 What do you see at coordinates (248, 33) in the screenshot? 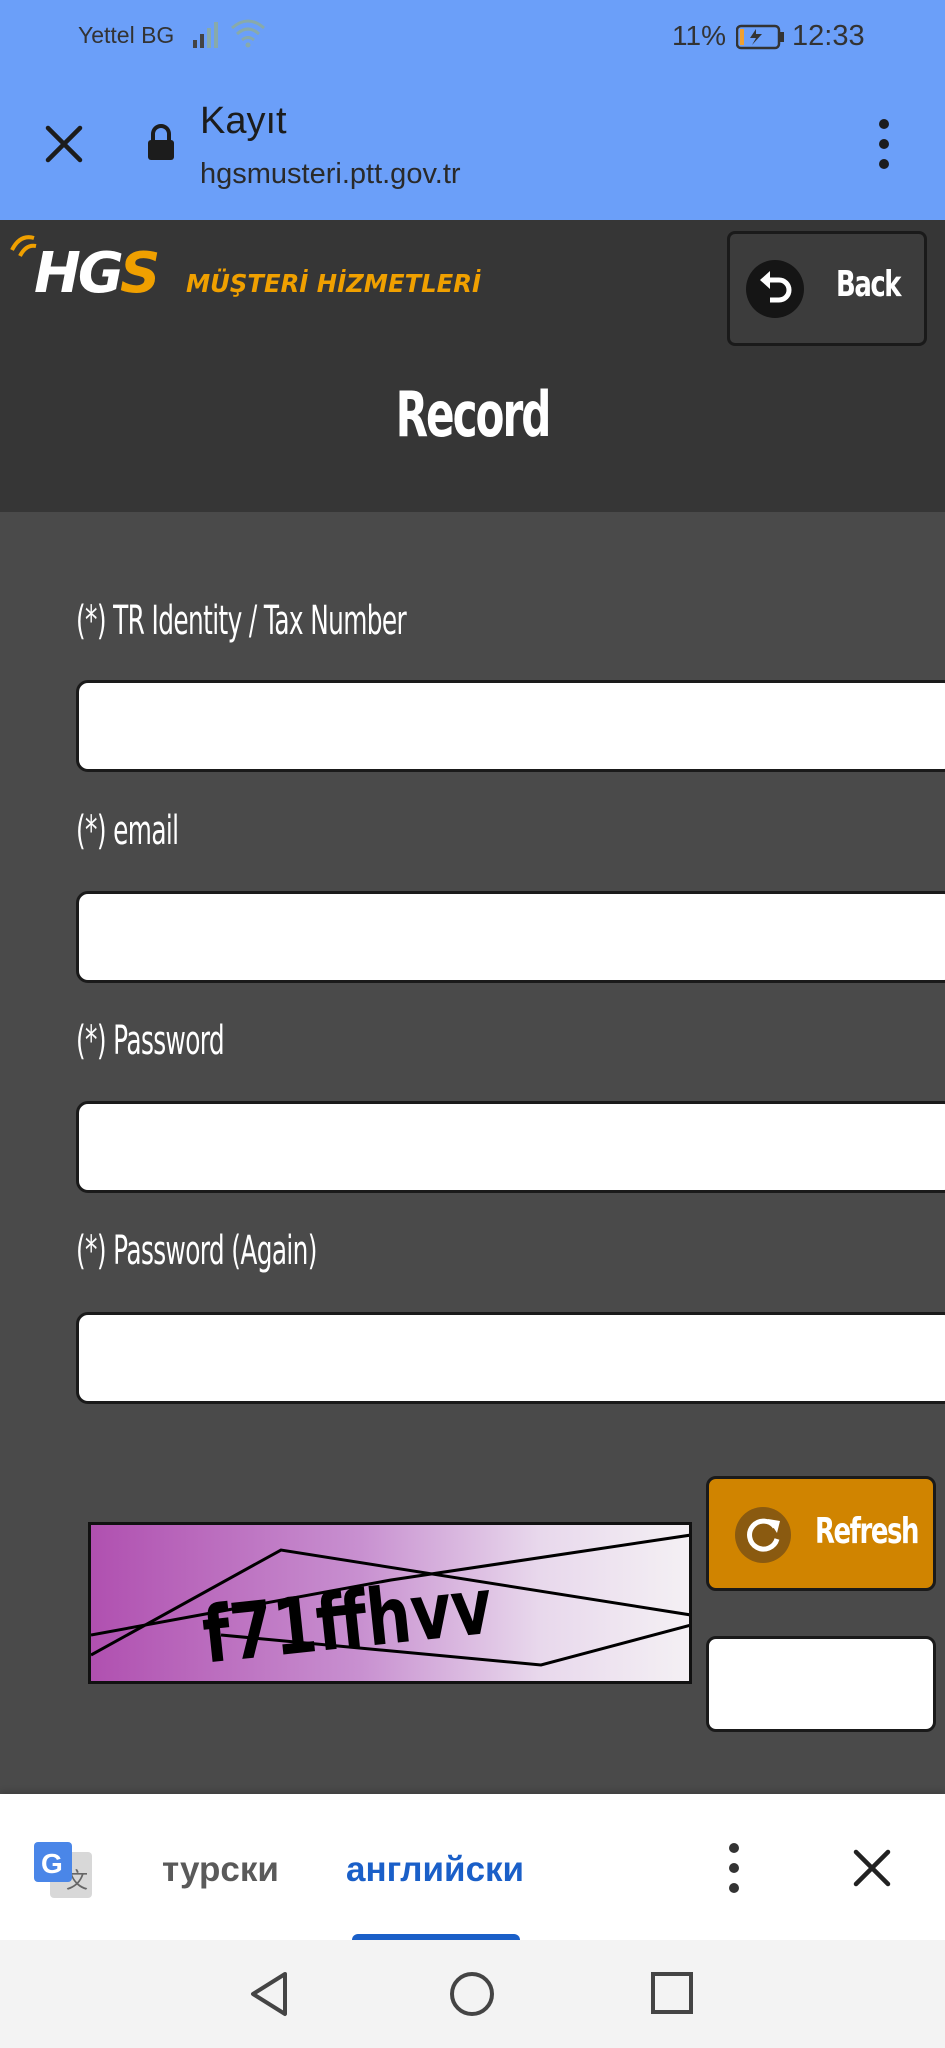
I see `wifi-icon` at bounding box center [248, 33].